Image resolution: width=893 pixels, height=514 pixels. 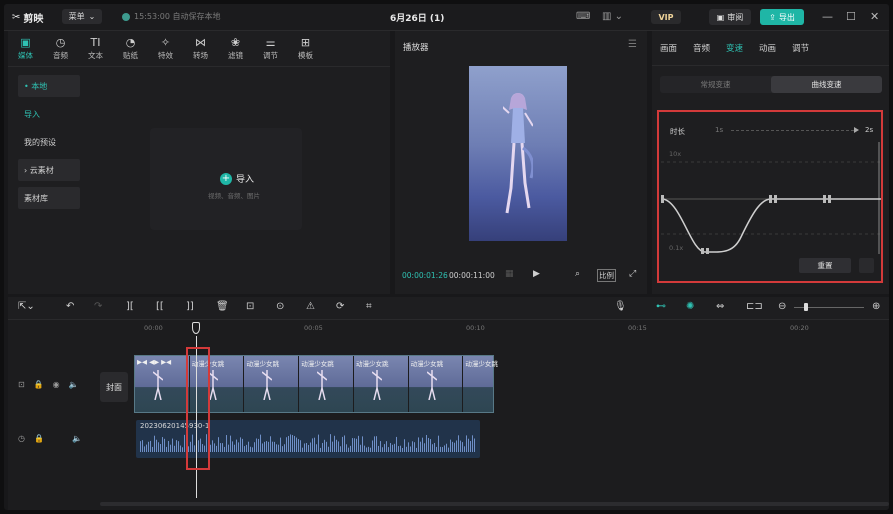 I want to click on horizontal-scrollbar, so click(x=494, y=504).